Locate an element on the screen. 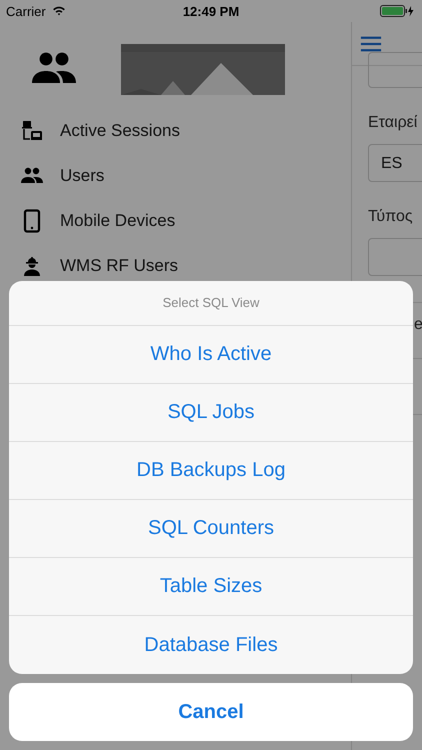  wifi-icon is located at coordinates (58, 11).